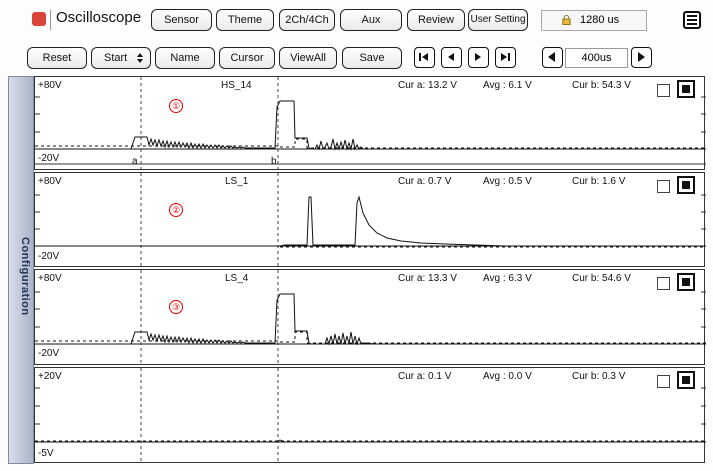 This screenshot has width=713, height=471. I want to click on cursor-button: Cursor, so click(247, 58).